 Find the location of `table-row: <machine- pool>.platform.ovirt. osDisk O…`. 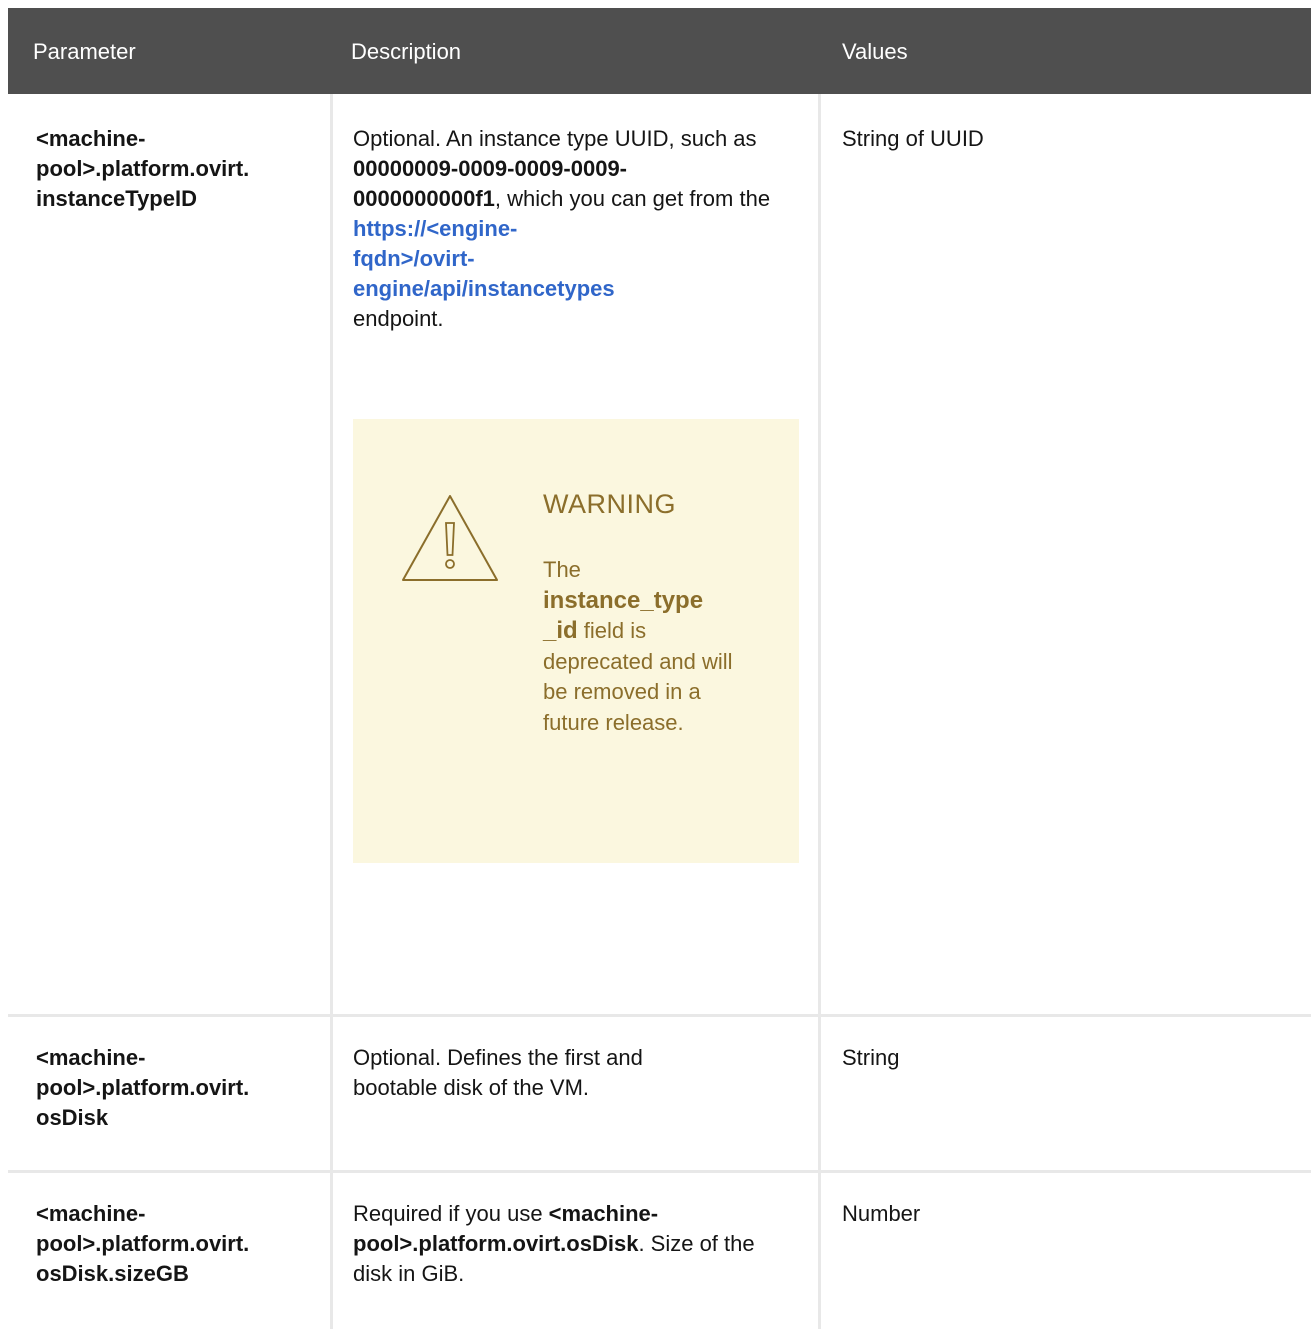

table-row: <machine- pool>.platform.ovirt. osDisk O… is located at coordinates (659, 1093).